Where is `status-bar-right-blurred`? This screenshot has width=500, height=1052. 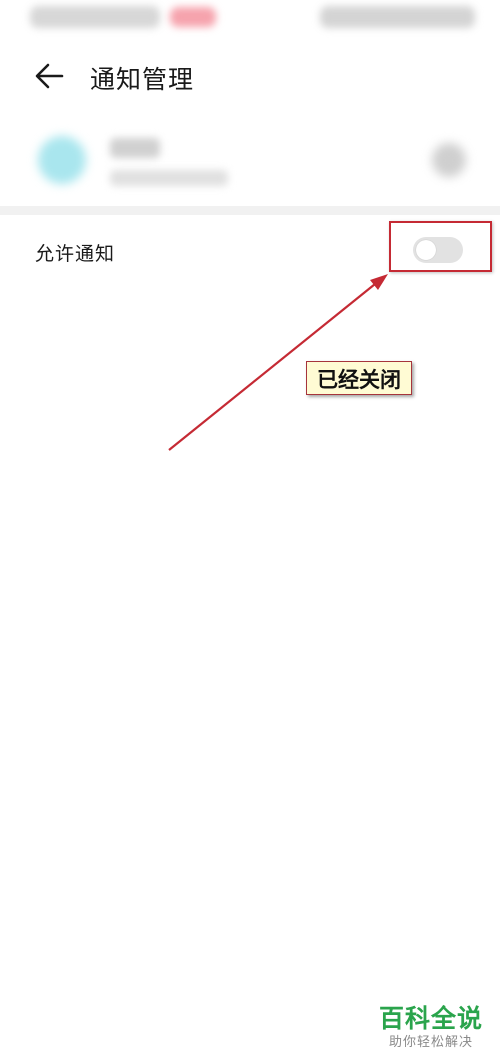 status-bar-right-blurred is located at coordinates (397, 17).